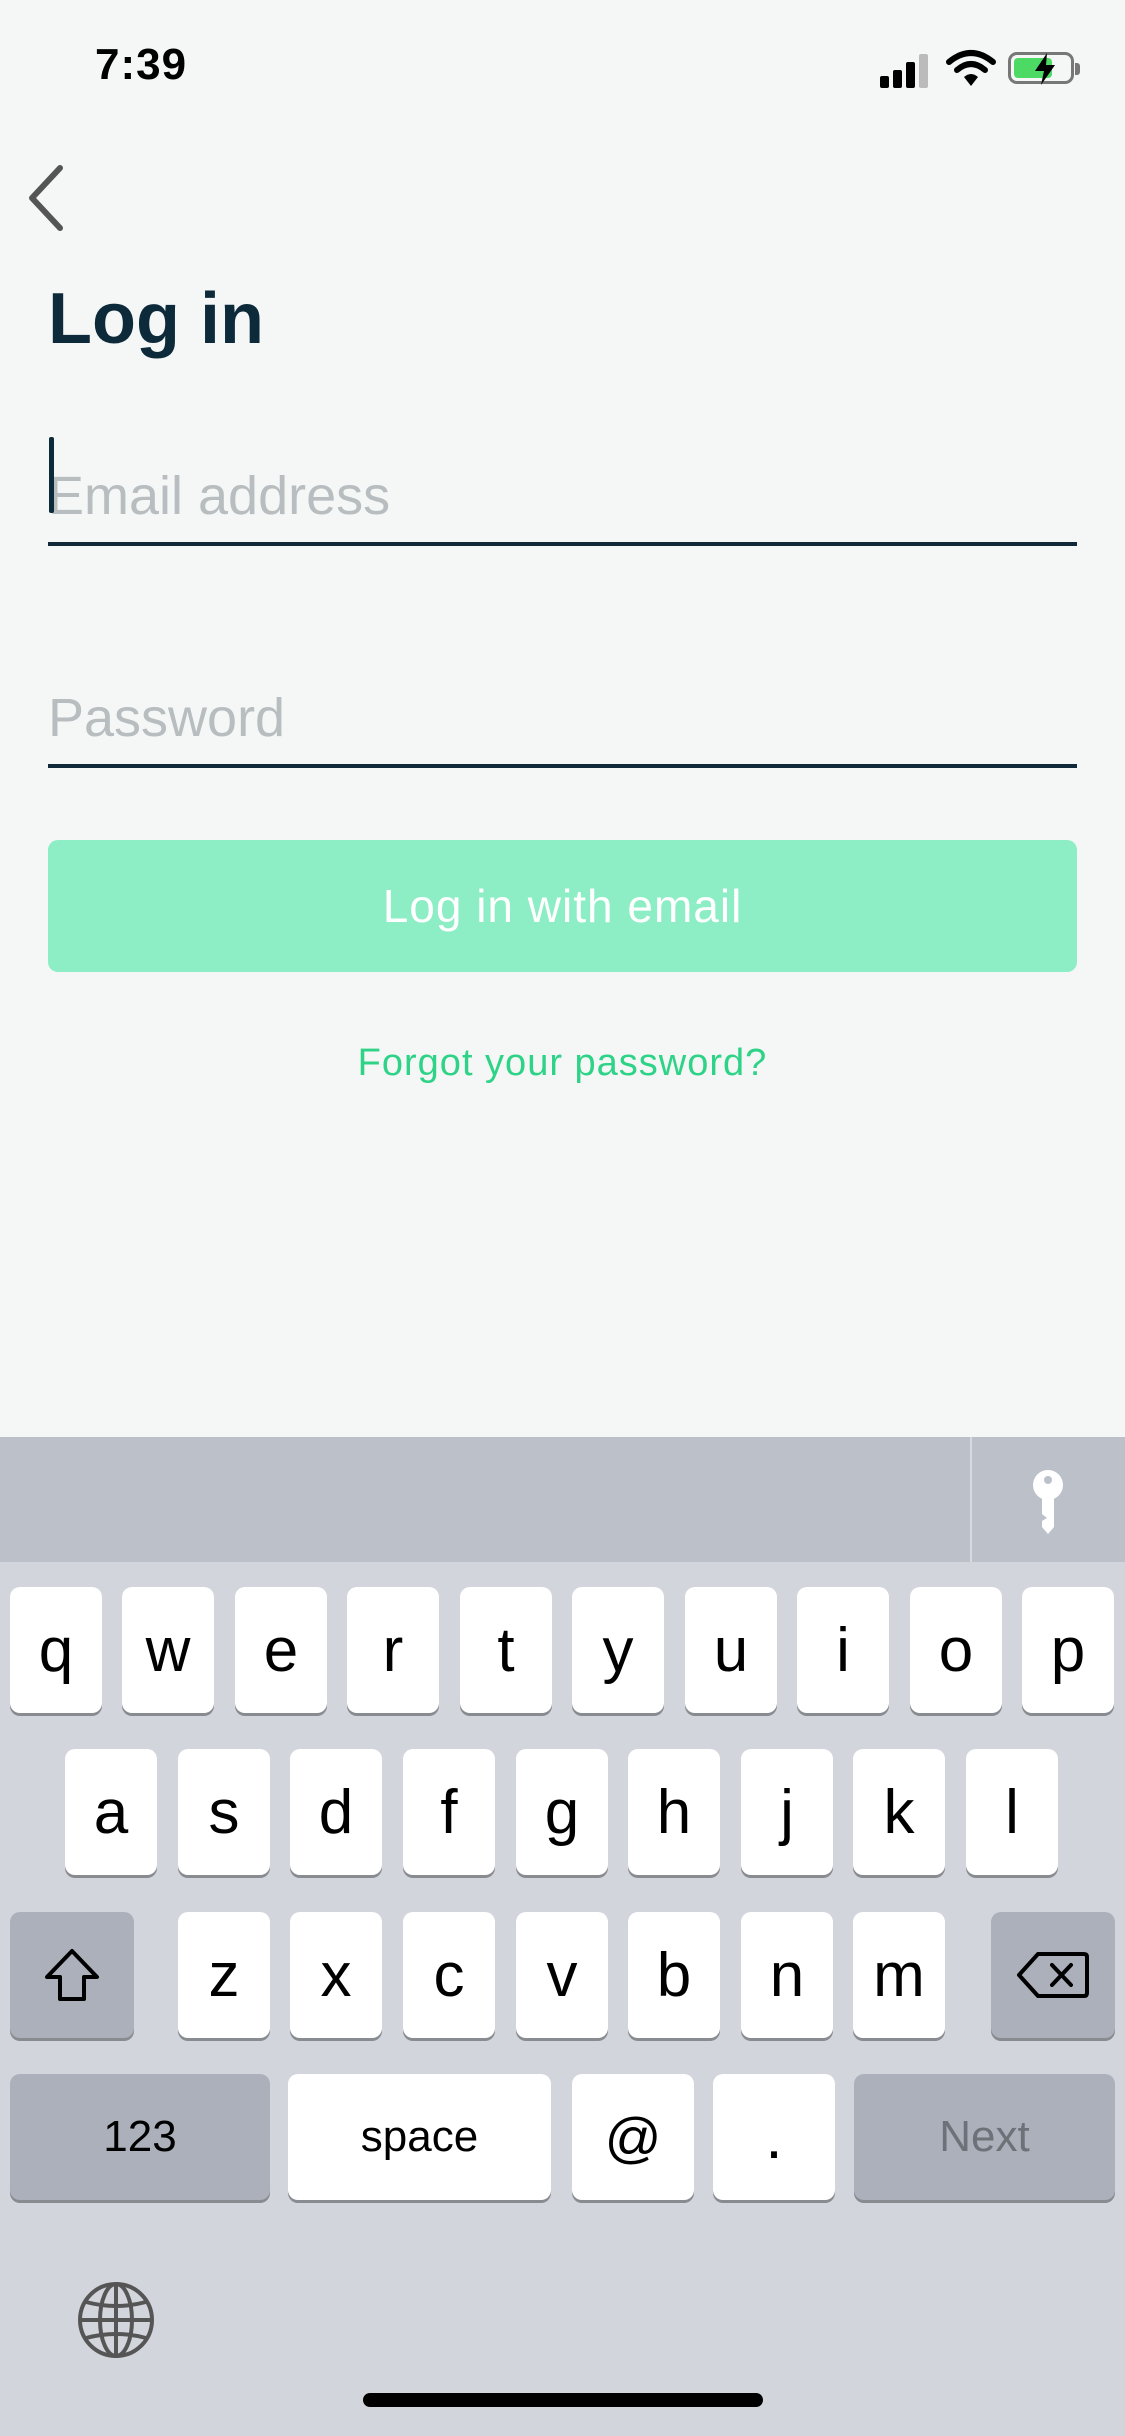 The height and width of the screenshot is (2436, 1125). What do you see at coordinates (971, 1499) in the screenshot?
I see `toolbar-divider` at bounding box center [971, 1499].